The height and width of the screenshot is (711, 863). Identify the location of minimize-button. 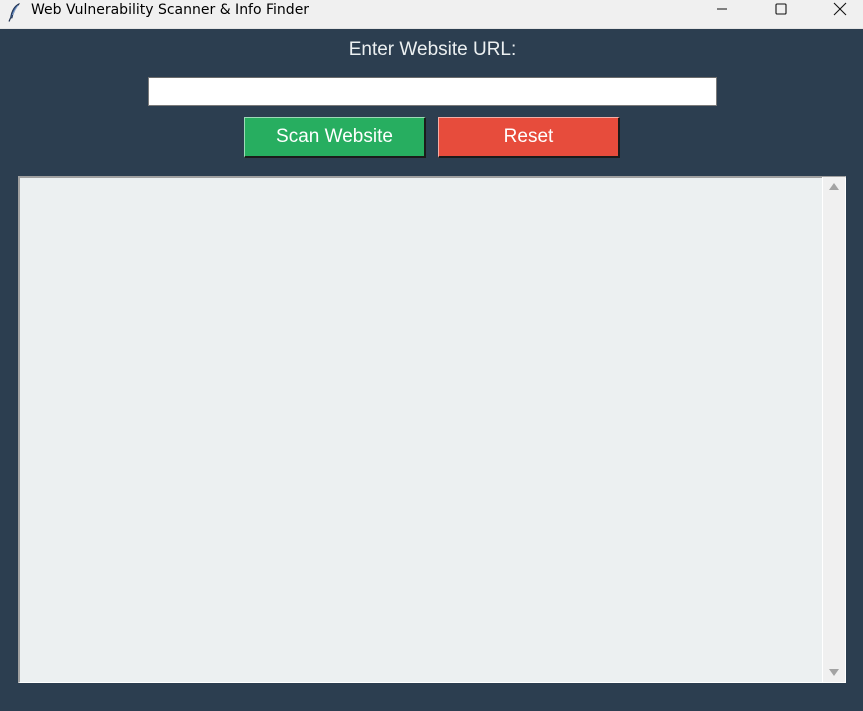
(722, 11).